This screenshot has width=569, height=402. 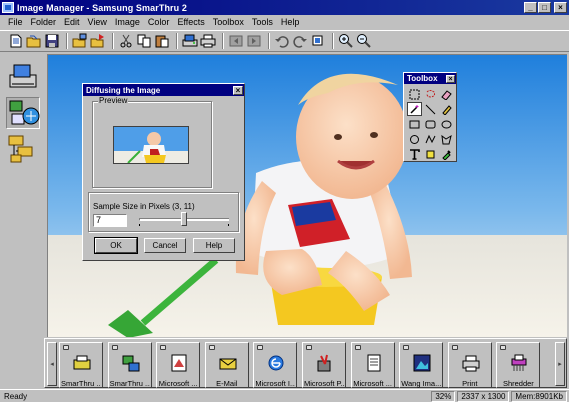 I want to click on crop-icon, so click(x=318, y=41).